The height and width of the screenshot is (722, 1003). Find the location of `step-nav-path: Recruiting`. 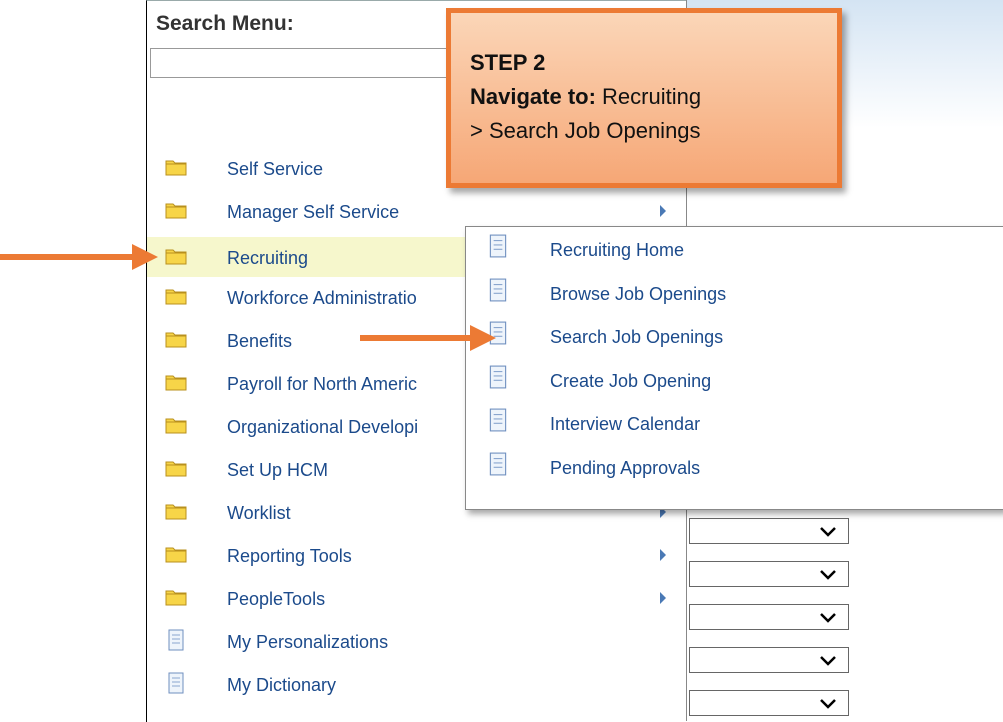

step-nav-path: Recruiting is located at coordinates (652, 96).